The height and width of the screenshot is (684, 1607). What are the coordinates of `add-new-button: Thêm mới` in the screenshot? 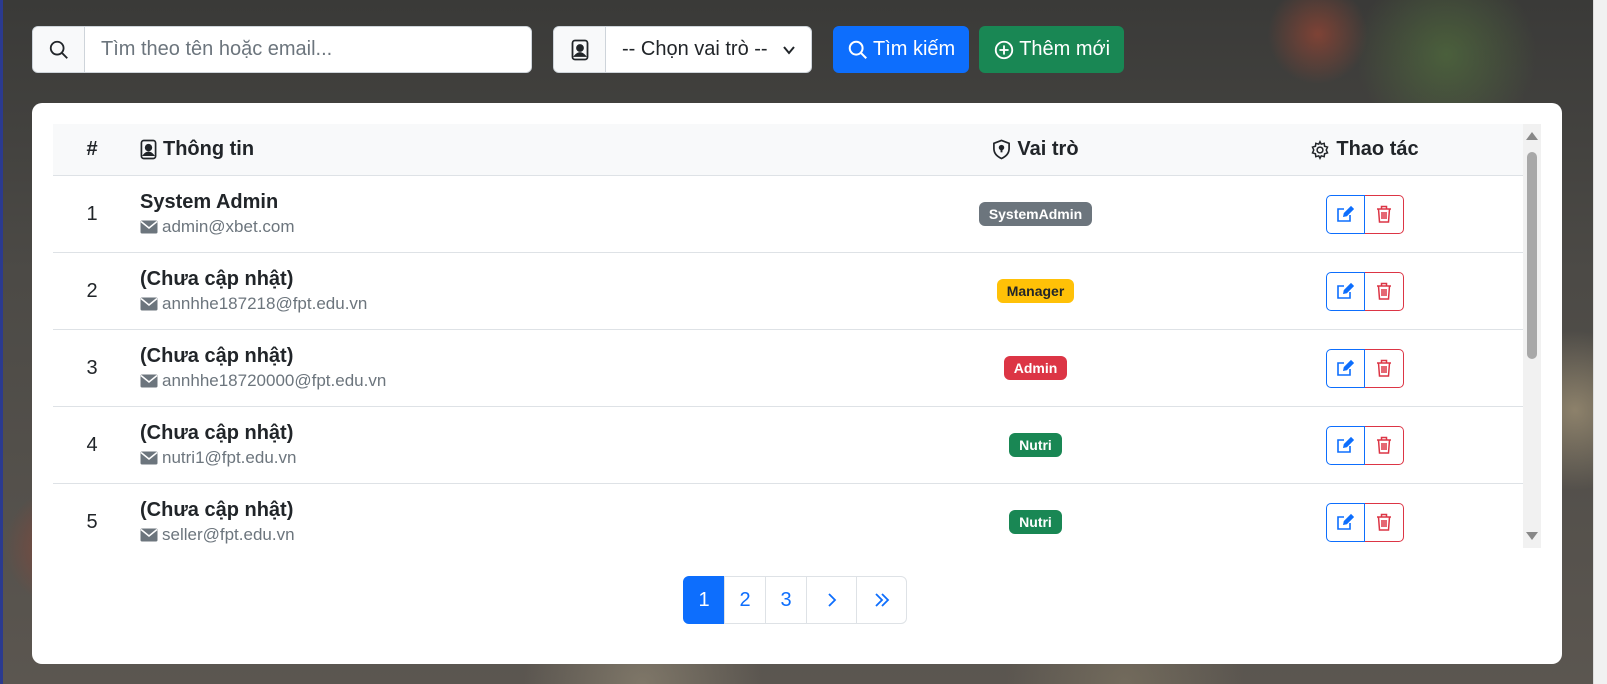 It's located at (1052, 49).